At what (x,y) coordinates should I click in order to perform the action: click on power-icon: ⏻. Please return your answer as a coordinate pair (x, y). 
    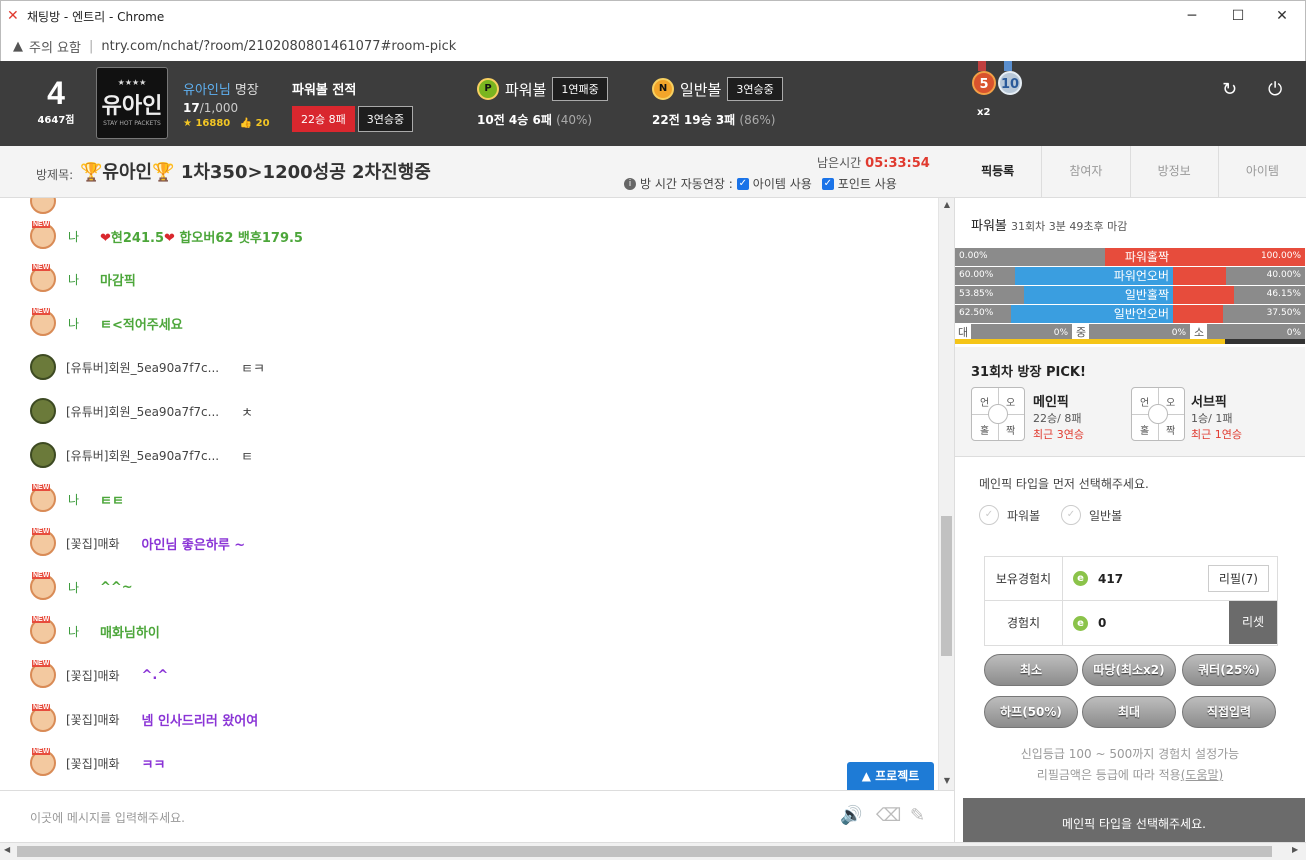
    Looking at the image, I should click on (1275, 89).